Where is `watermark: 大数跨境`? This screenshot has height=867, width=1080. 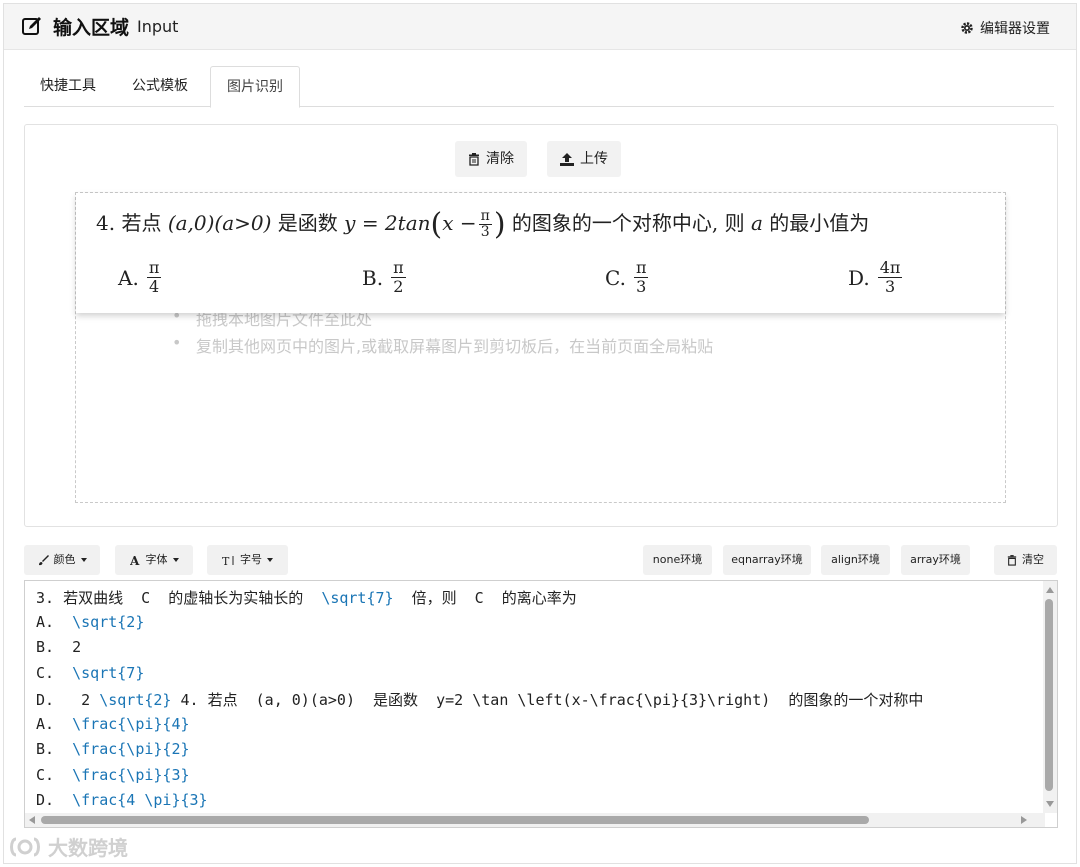 watermark: 大数跨境 is located at coordinates (68, 846).